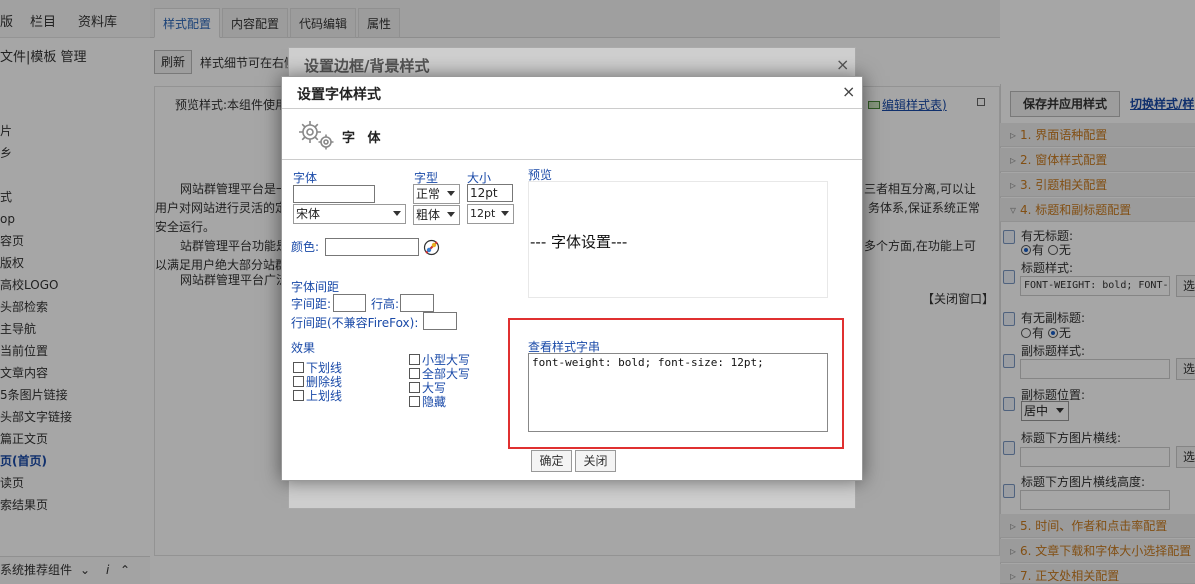 This screenshot has height=584, width=1195. What do you see at coordinates (490, 193) in the screenshot?
I see `font-size-input: 12pt` at bounding box center [490, 193].